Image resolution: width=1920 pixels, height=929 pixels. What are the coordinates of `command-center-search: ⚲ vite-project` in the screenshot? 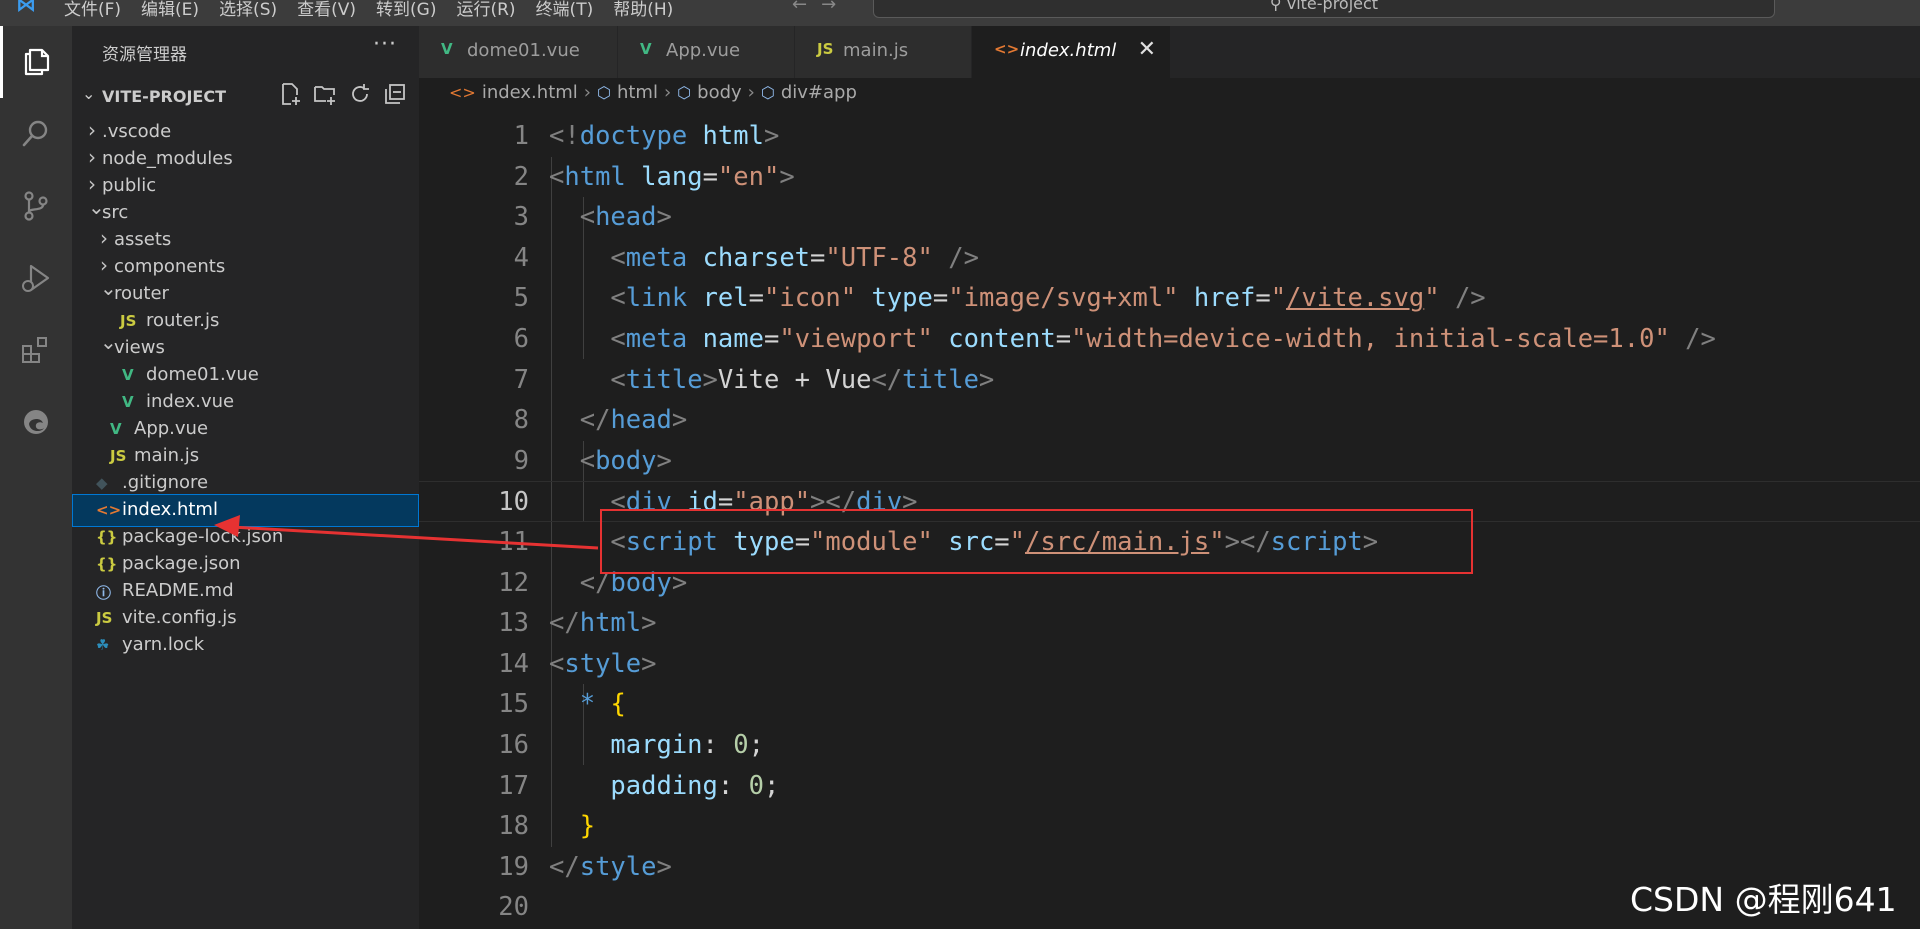 It's located at (1324, 9).